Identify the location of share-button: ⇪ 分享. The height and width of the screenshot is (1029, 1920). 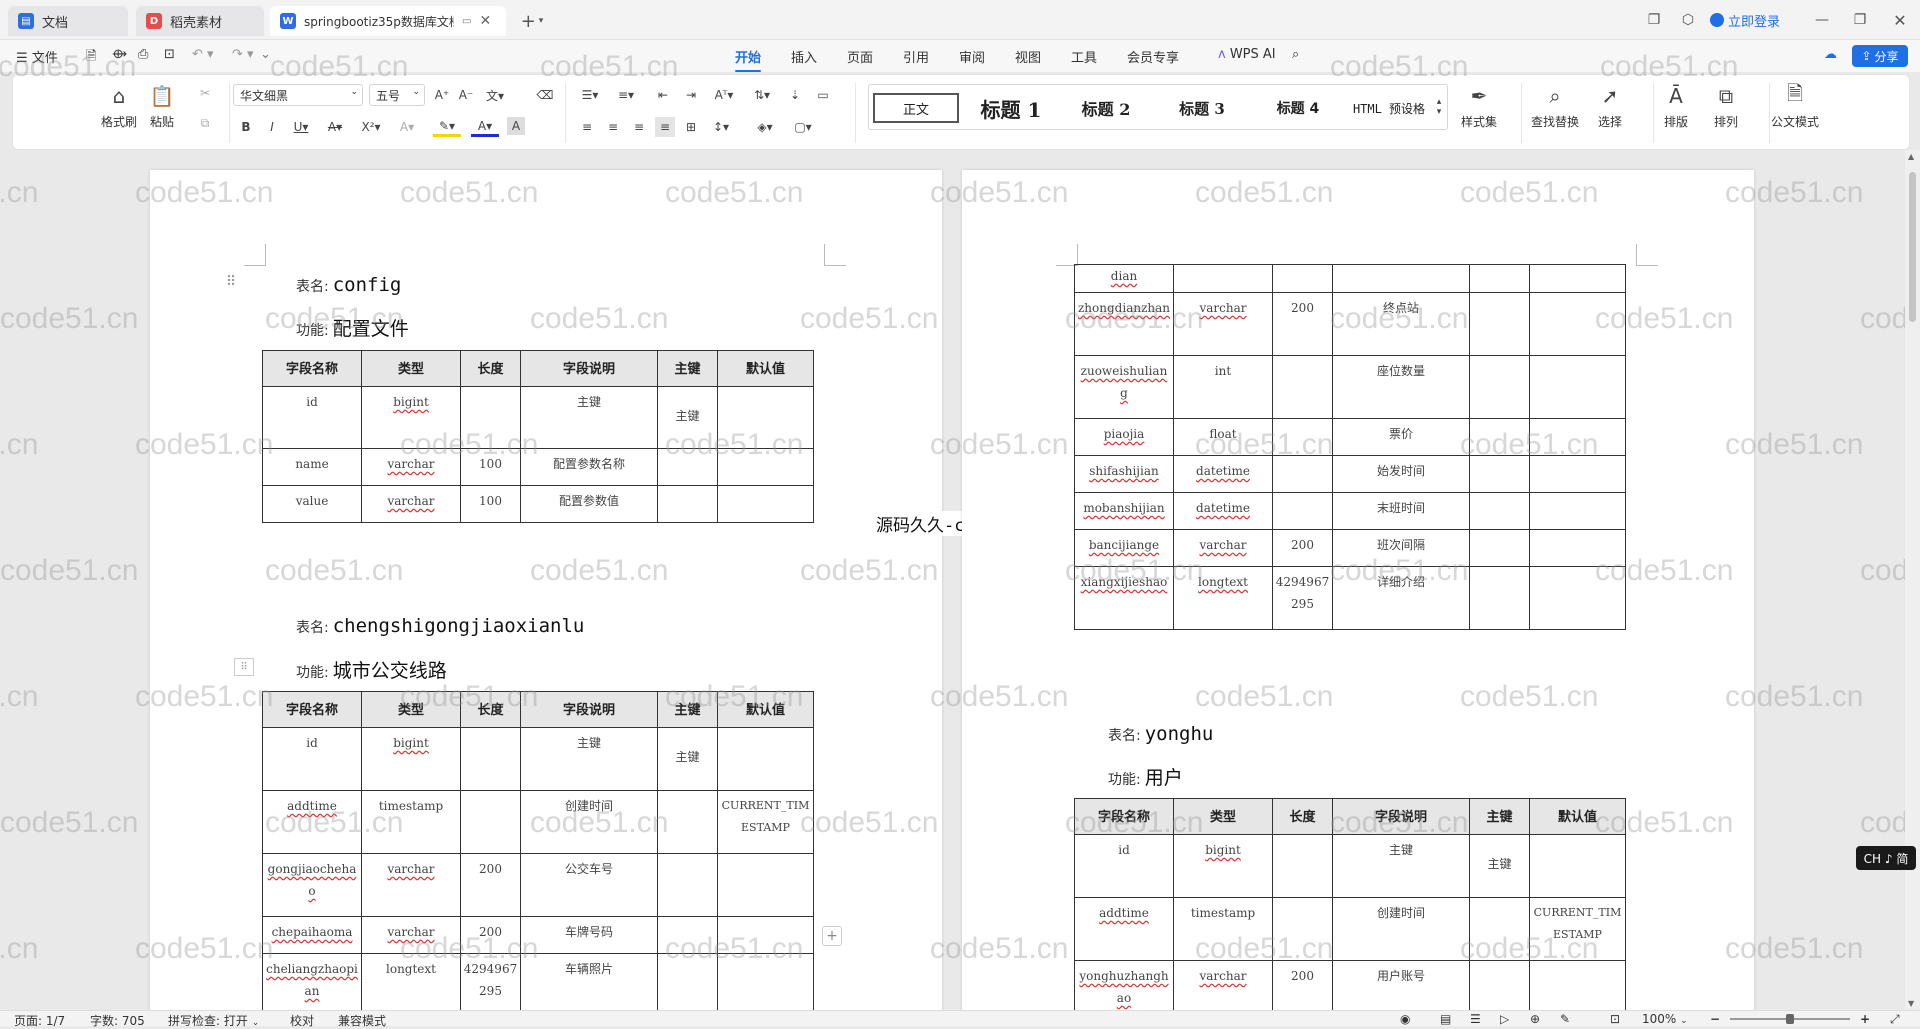
(1880, 56).